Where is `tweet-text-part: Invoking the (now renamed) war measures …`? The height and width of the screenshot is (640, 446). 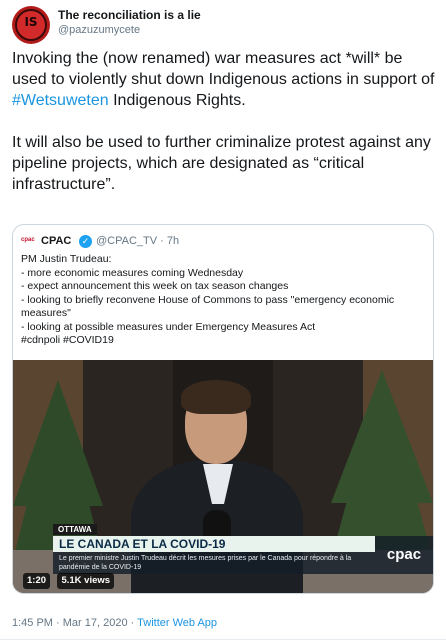
tweet-text-part: Invoking the (now renamed) war measures … is located at coordinates (223, 69).